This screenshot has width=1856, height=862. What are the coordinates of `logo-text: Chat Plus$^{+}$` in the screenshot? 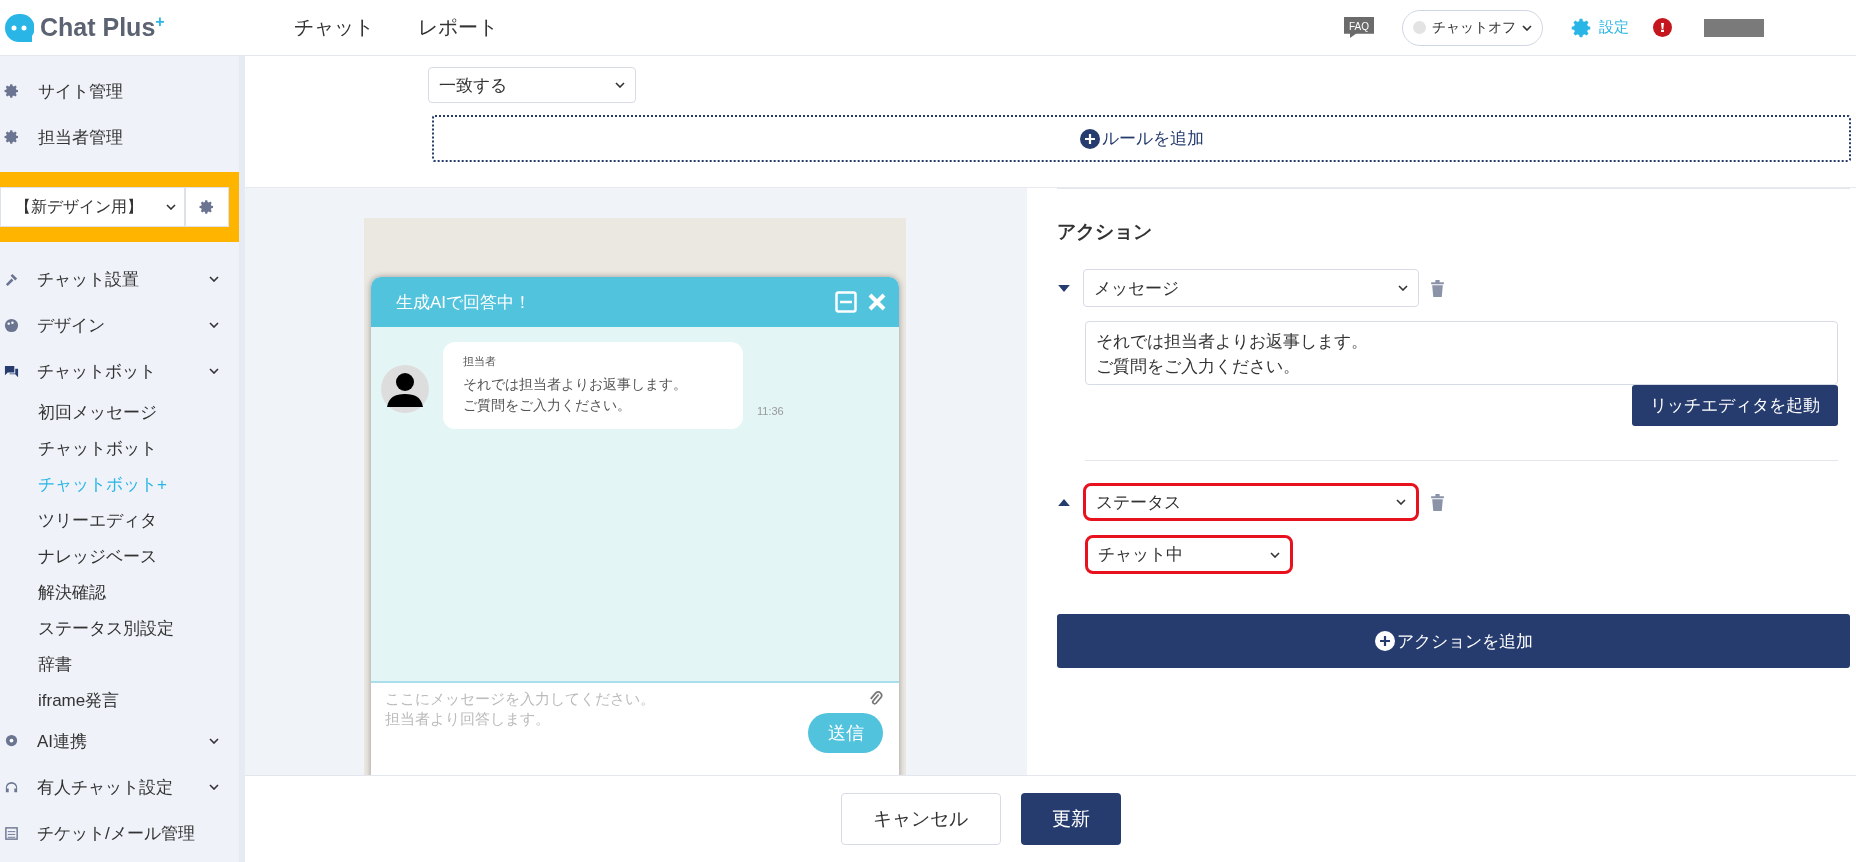 It's located at (102, 27).